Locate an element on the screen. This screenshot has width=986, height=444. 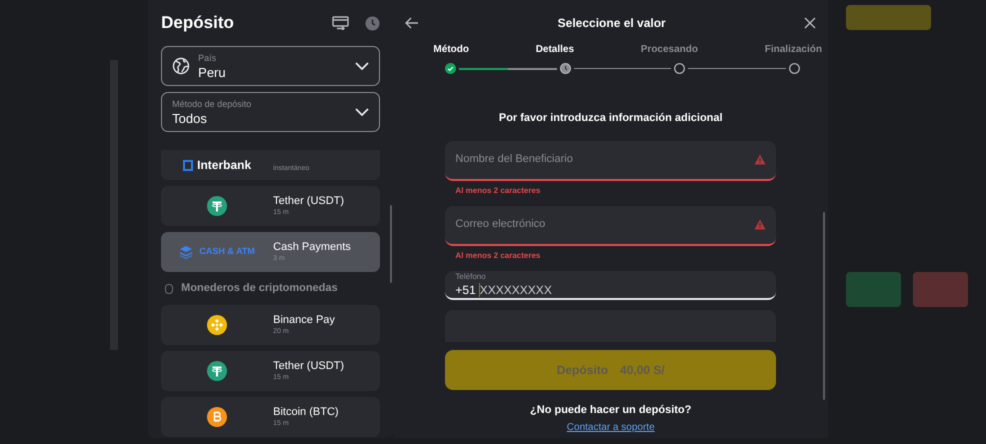
help-question: ¿No puede hacer un depósito? is located at coordinates (610, 410).